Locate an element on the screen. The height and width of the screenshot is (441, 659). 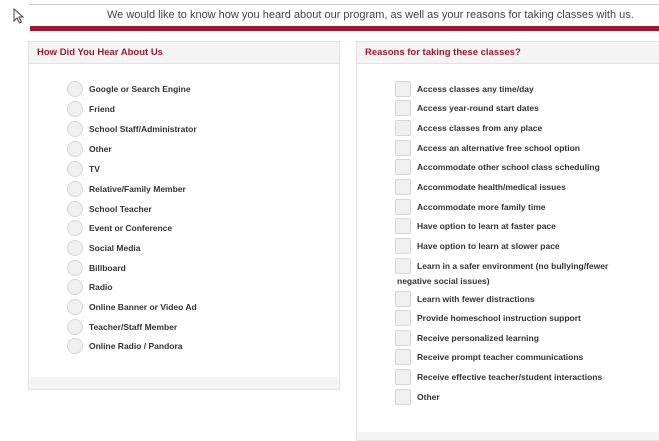
checkbox-label: Access classes from any place is located at coordinates (480, 128).